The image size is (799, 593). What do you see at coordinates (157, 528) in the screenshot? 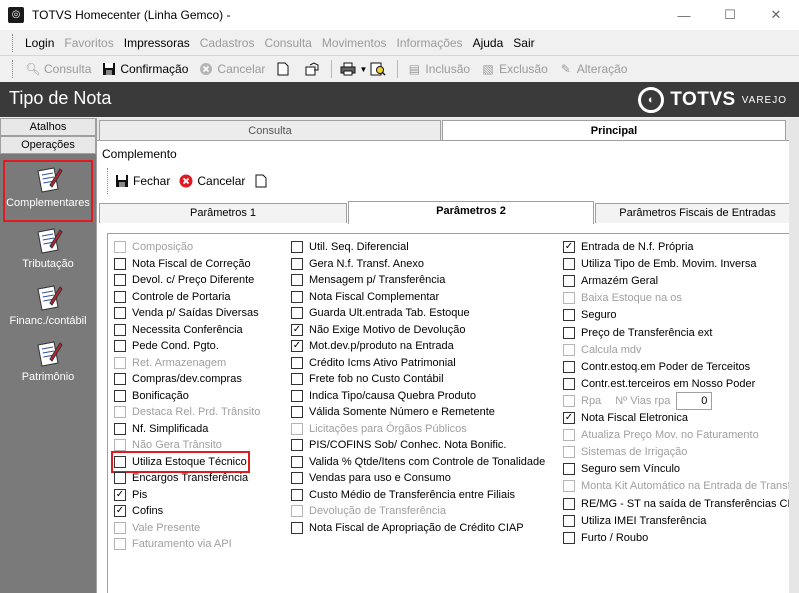
I see `checkbox-vale-presente: Vale Presente` at bounding box center [157, 528].